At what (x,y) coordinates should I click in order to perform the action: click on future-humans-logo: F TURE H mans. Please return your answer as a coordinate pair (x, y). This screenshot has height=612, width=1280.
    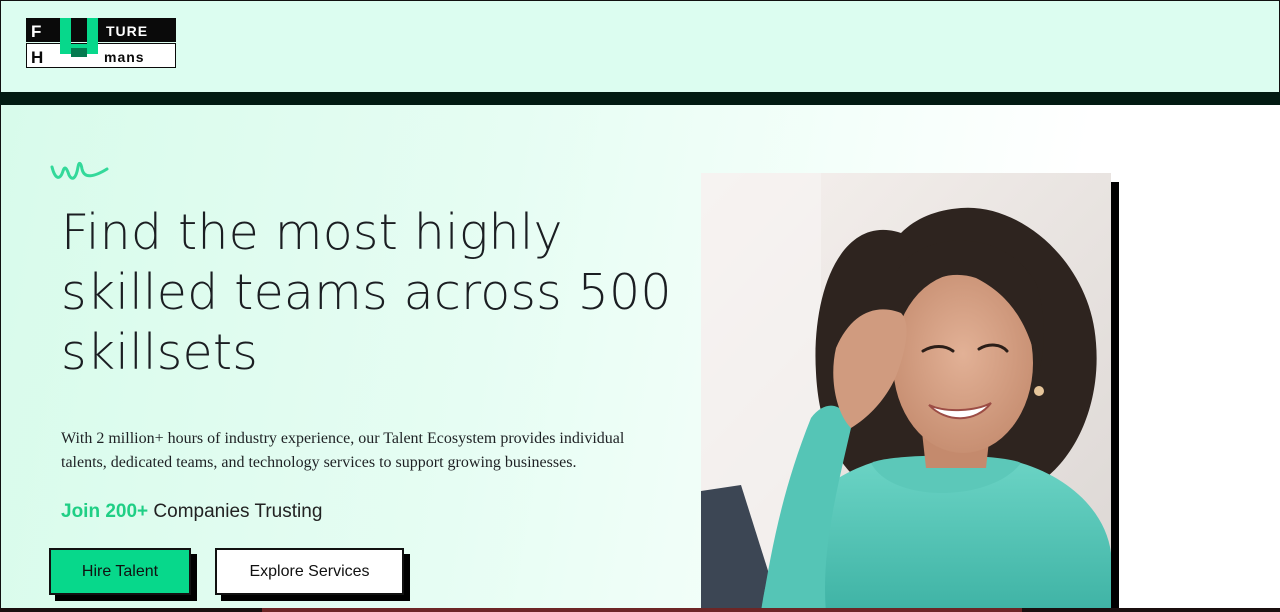
    Looking at the image, I should click on (101, 43).